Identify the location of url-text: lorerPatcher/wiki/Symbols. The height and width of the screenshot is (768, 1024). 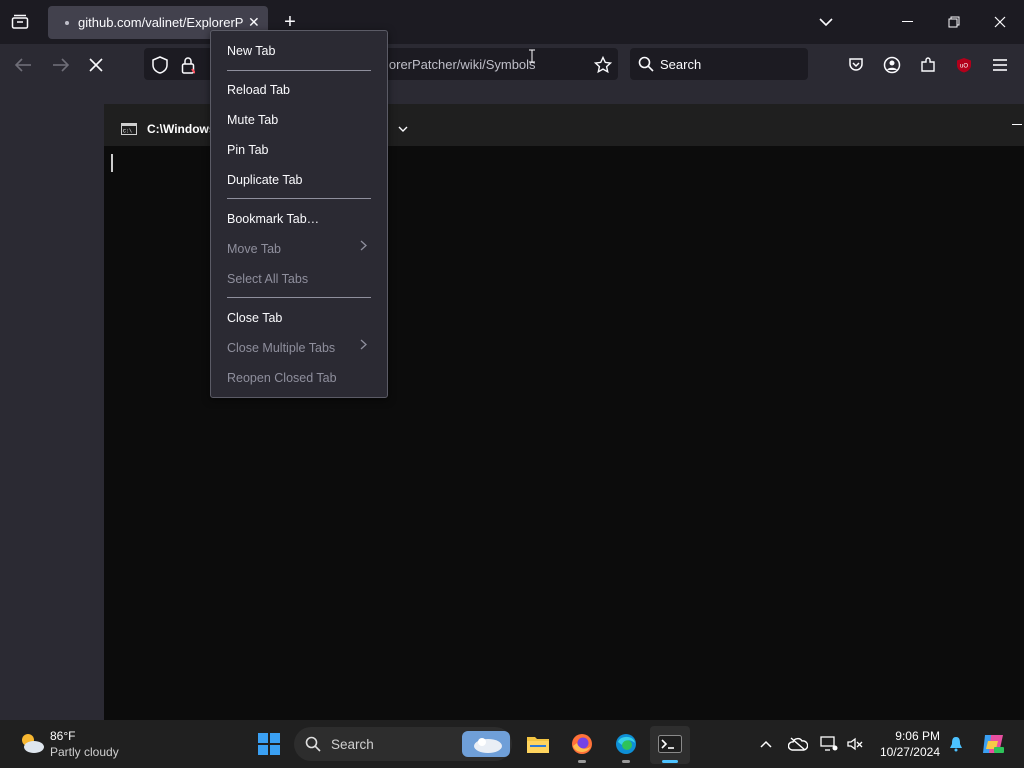
(461, 64).